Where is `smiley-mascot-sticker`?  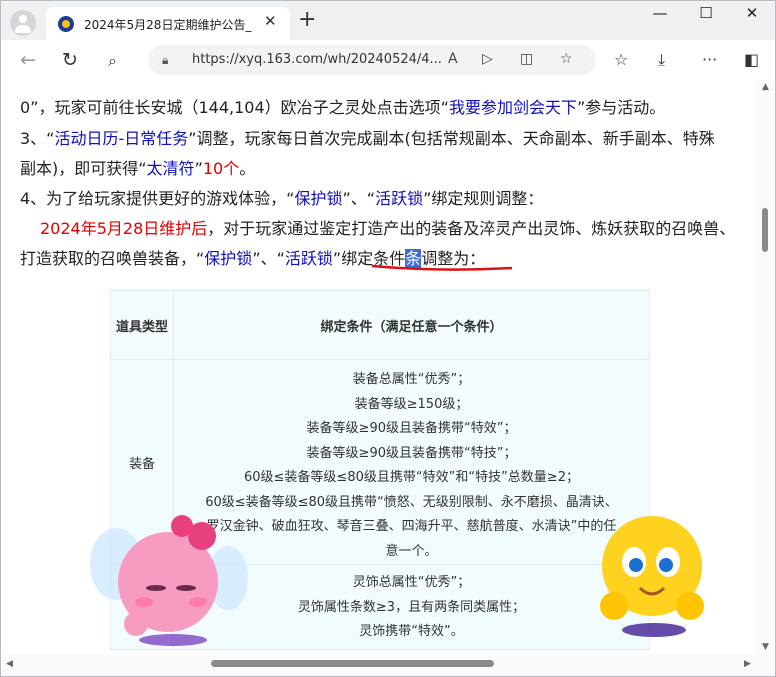 smiley-mascot-sticker is located at coordinates (652, 576).